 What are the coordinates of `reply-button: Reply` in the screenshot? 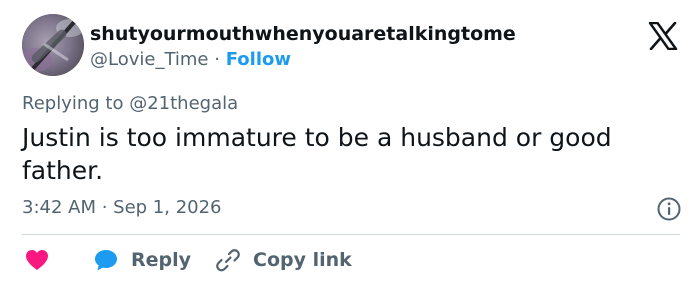 It's located at (142, 260).